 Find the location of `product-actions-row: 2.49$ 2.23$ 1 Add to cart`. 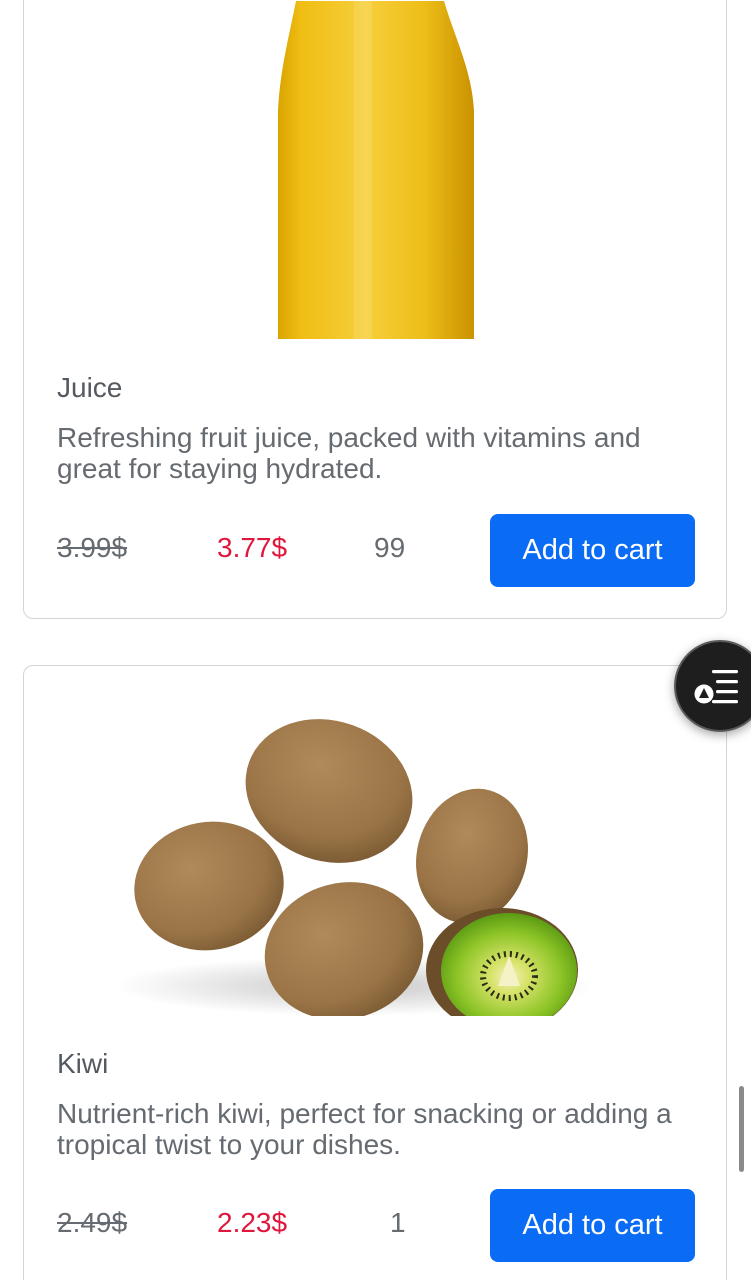

product-actions-row: 2.49$ 2.23$ 1 Add to cart is located at coordinates (375, 1226).